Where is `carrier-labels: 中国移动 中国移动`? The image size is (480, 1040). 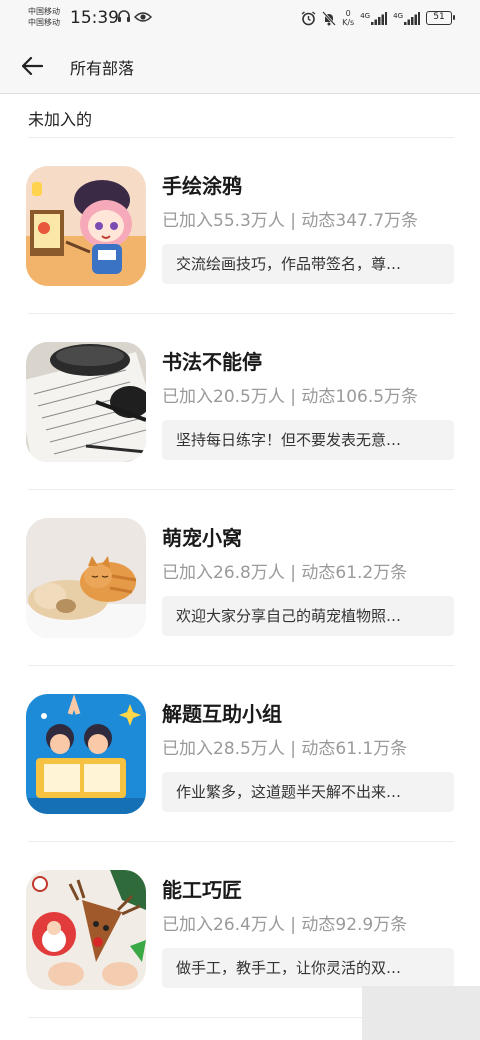 carrier-labels: 中国移动 中国移动 is located at coordinates (44, 17).